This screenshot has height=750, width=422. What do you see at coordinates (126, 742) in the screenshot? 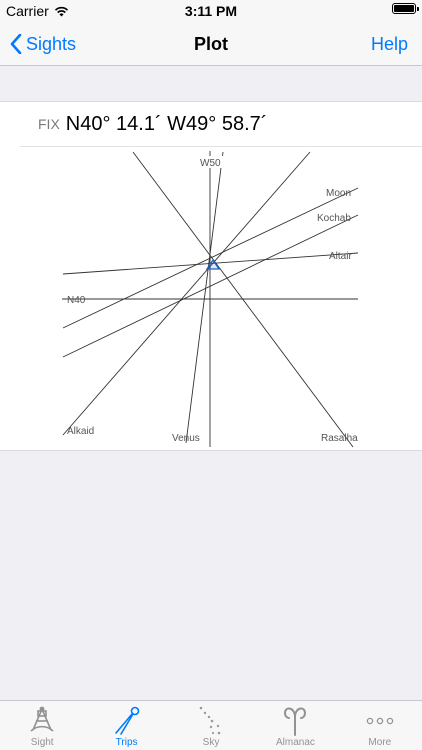
I see `tab-label-trips: Trips` at bounding box center [126, 742].